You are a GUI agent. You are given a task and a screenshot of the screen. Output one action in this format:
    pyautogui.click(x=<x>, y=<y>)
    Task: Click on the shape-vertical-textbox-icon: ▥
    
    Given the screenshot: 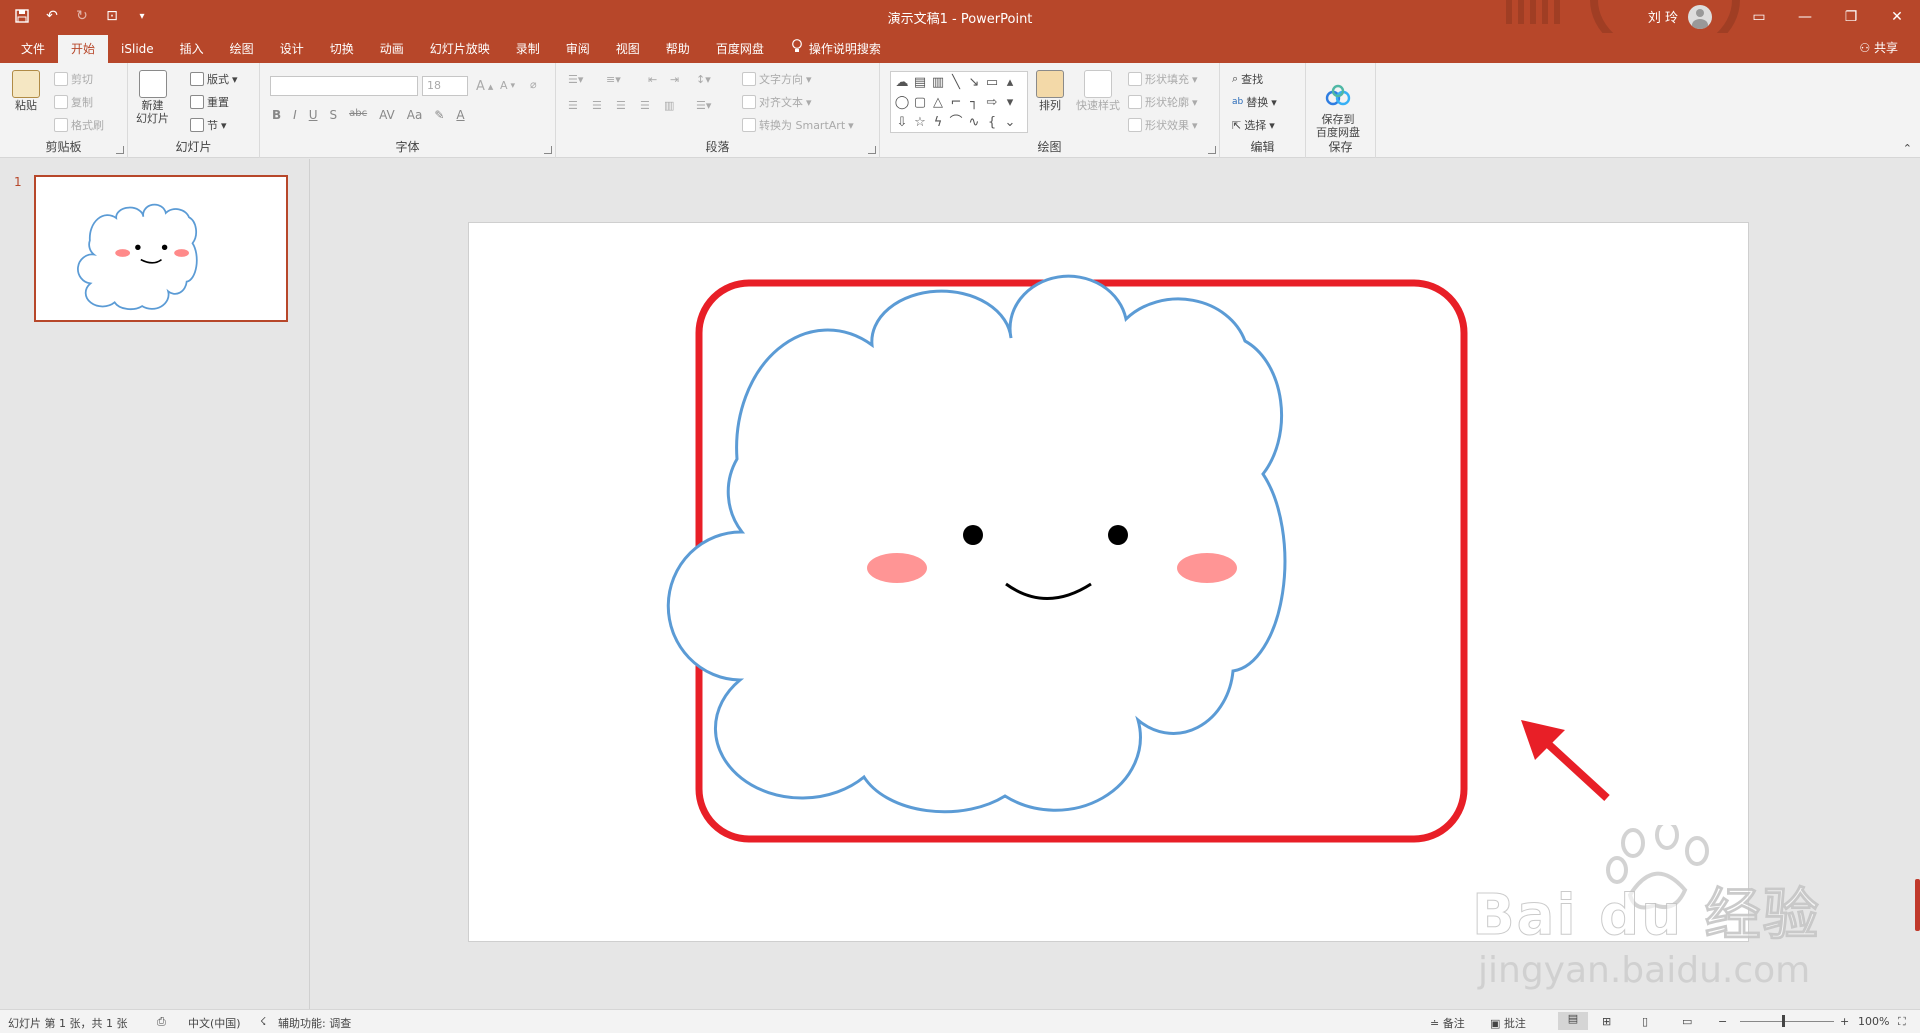 What is the action you would take?
    pyautogui.click(x=938, y=83)
    